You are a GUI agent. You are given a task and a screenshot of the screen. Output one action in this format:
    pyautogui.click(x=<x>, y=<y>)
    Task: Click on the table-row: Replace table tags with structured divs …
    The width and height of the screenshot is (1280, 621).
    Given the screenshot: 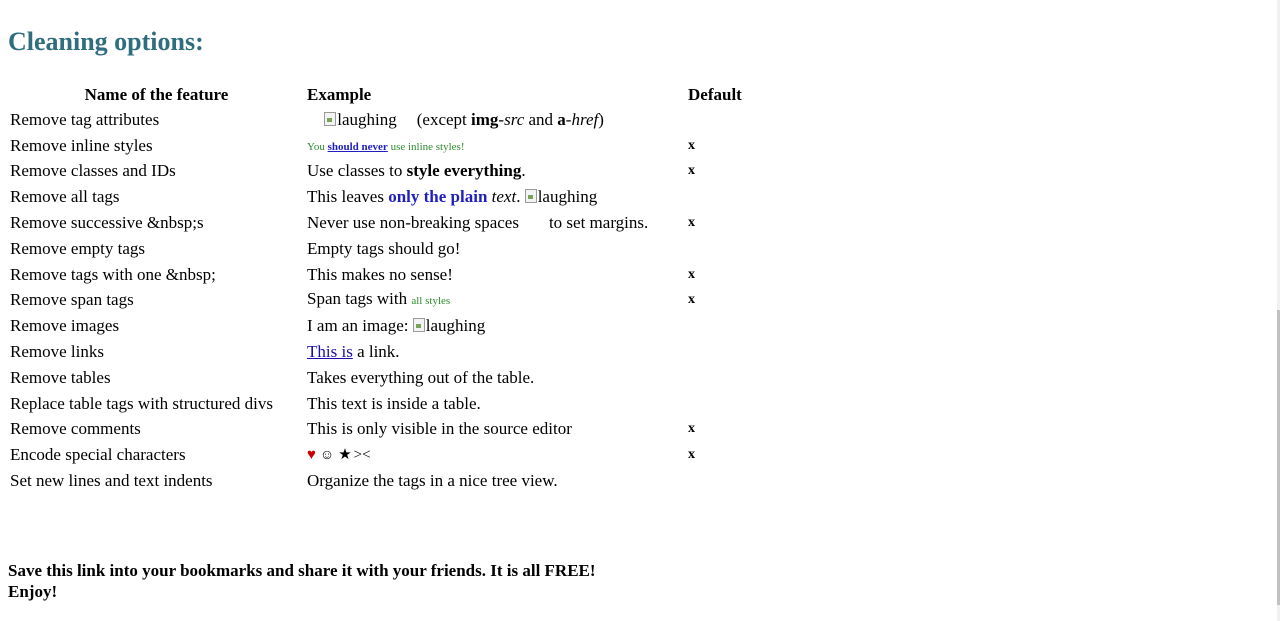 What is the action you would take?
    pyautogui.click(x=389, y=404)
    